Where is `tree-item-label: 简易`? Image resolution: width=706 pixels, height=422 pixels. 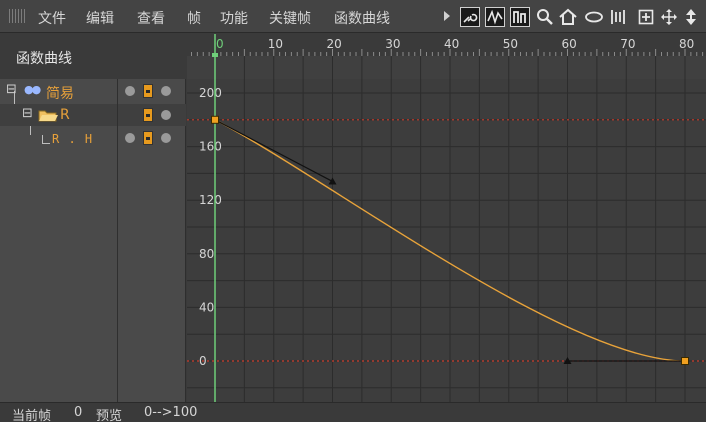
tree-item-label: 简易 is located at coordinates (60, 94).